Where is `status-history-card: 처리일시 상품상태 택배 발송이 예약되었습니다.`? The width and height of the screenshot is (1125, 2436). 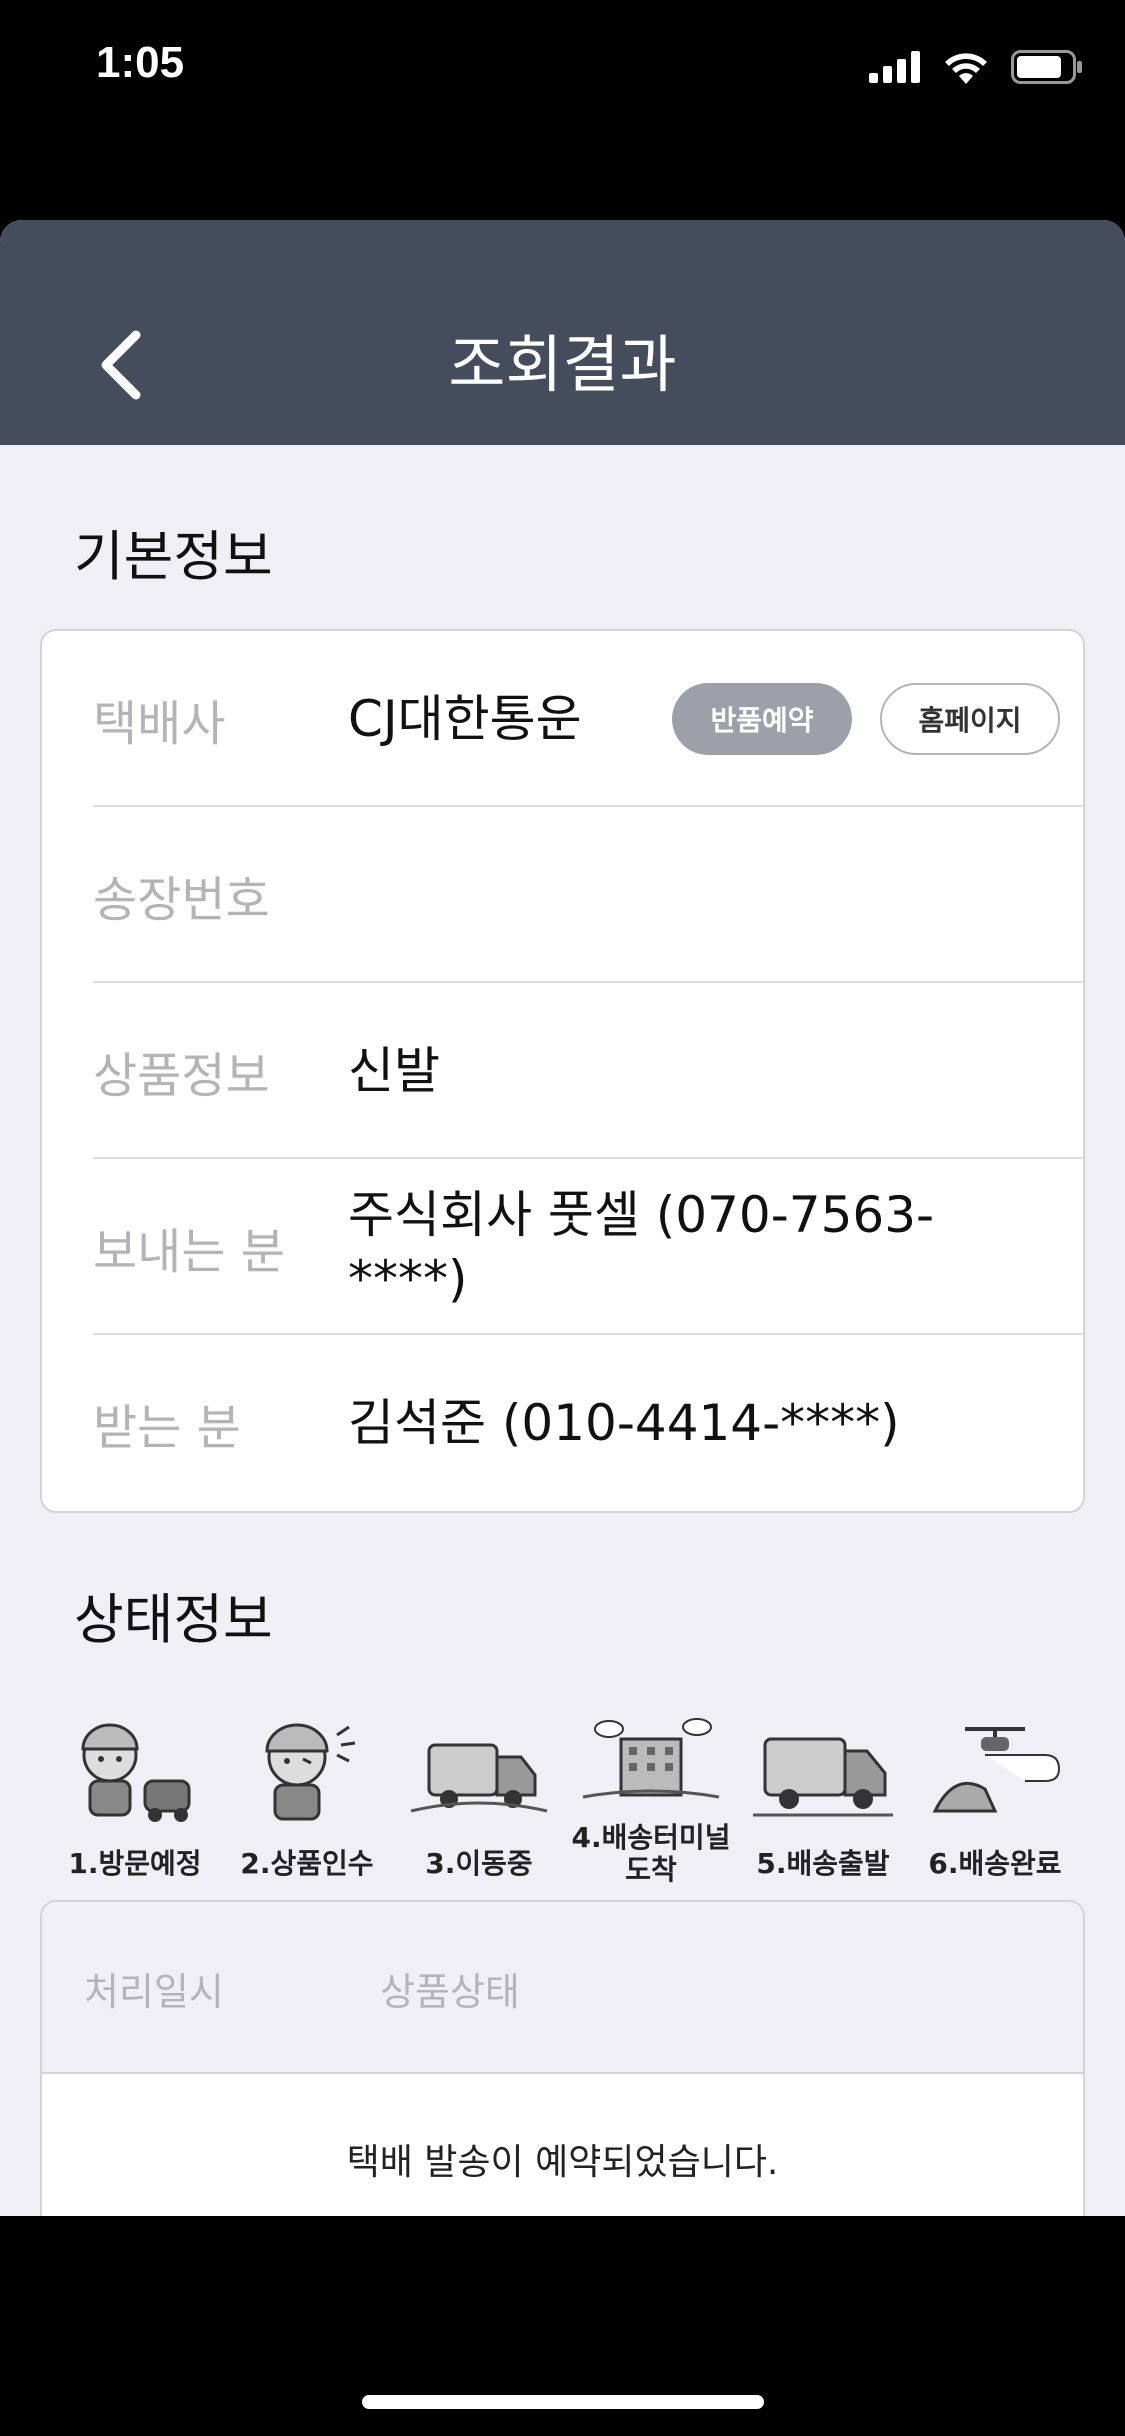 status-history-card: 처리일시 상품상태 택배 발송이 예약되었습니다. is located at coordinates (562, 2058).